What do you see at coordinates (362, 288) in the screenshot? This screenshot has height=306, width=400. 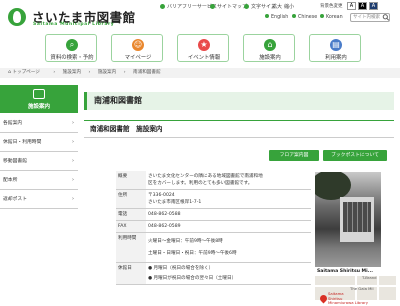 I see `map-place-label: The Gala Mil` at bounding box center [362, 288].